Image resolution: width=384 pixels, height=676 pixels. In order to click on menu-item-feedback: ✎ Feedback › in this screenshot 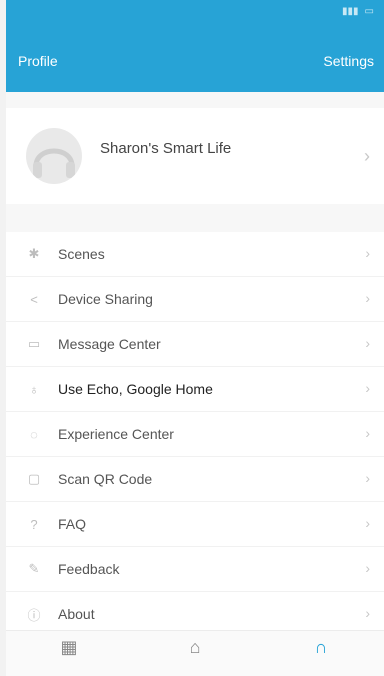, I will do `click(195, 569)`.